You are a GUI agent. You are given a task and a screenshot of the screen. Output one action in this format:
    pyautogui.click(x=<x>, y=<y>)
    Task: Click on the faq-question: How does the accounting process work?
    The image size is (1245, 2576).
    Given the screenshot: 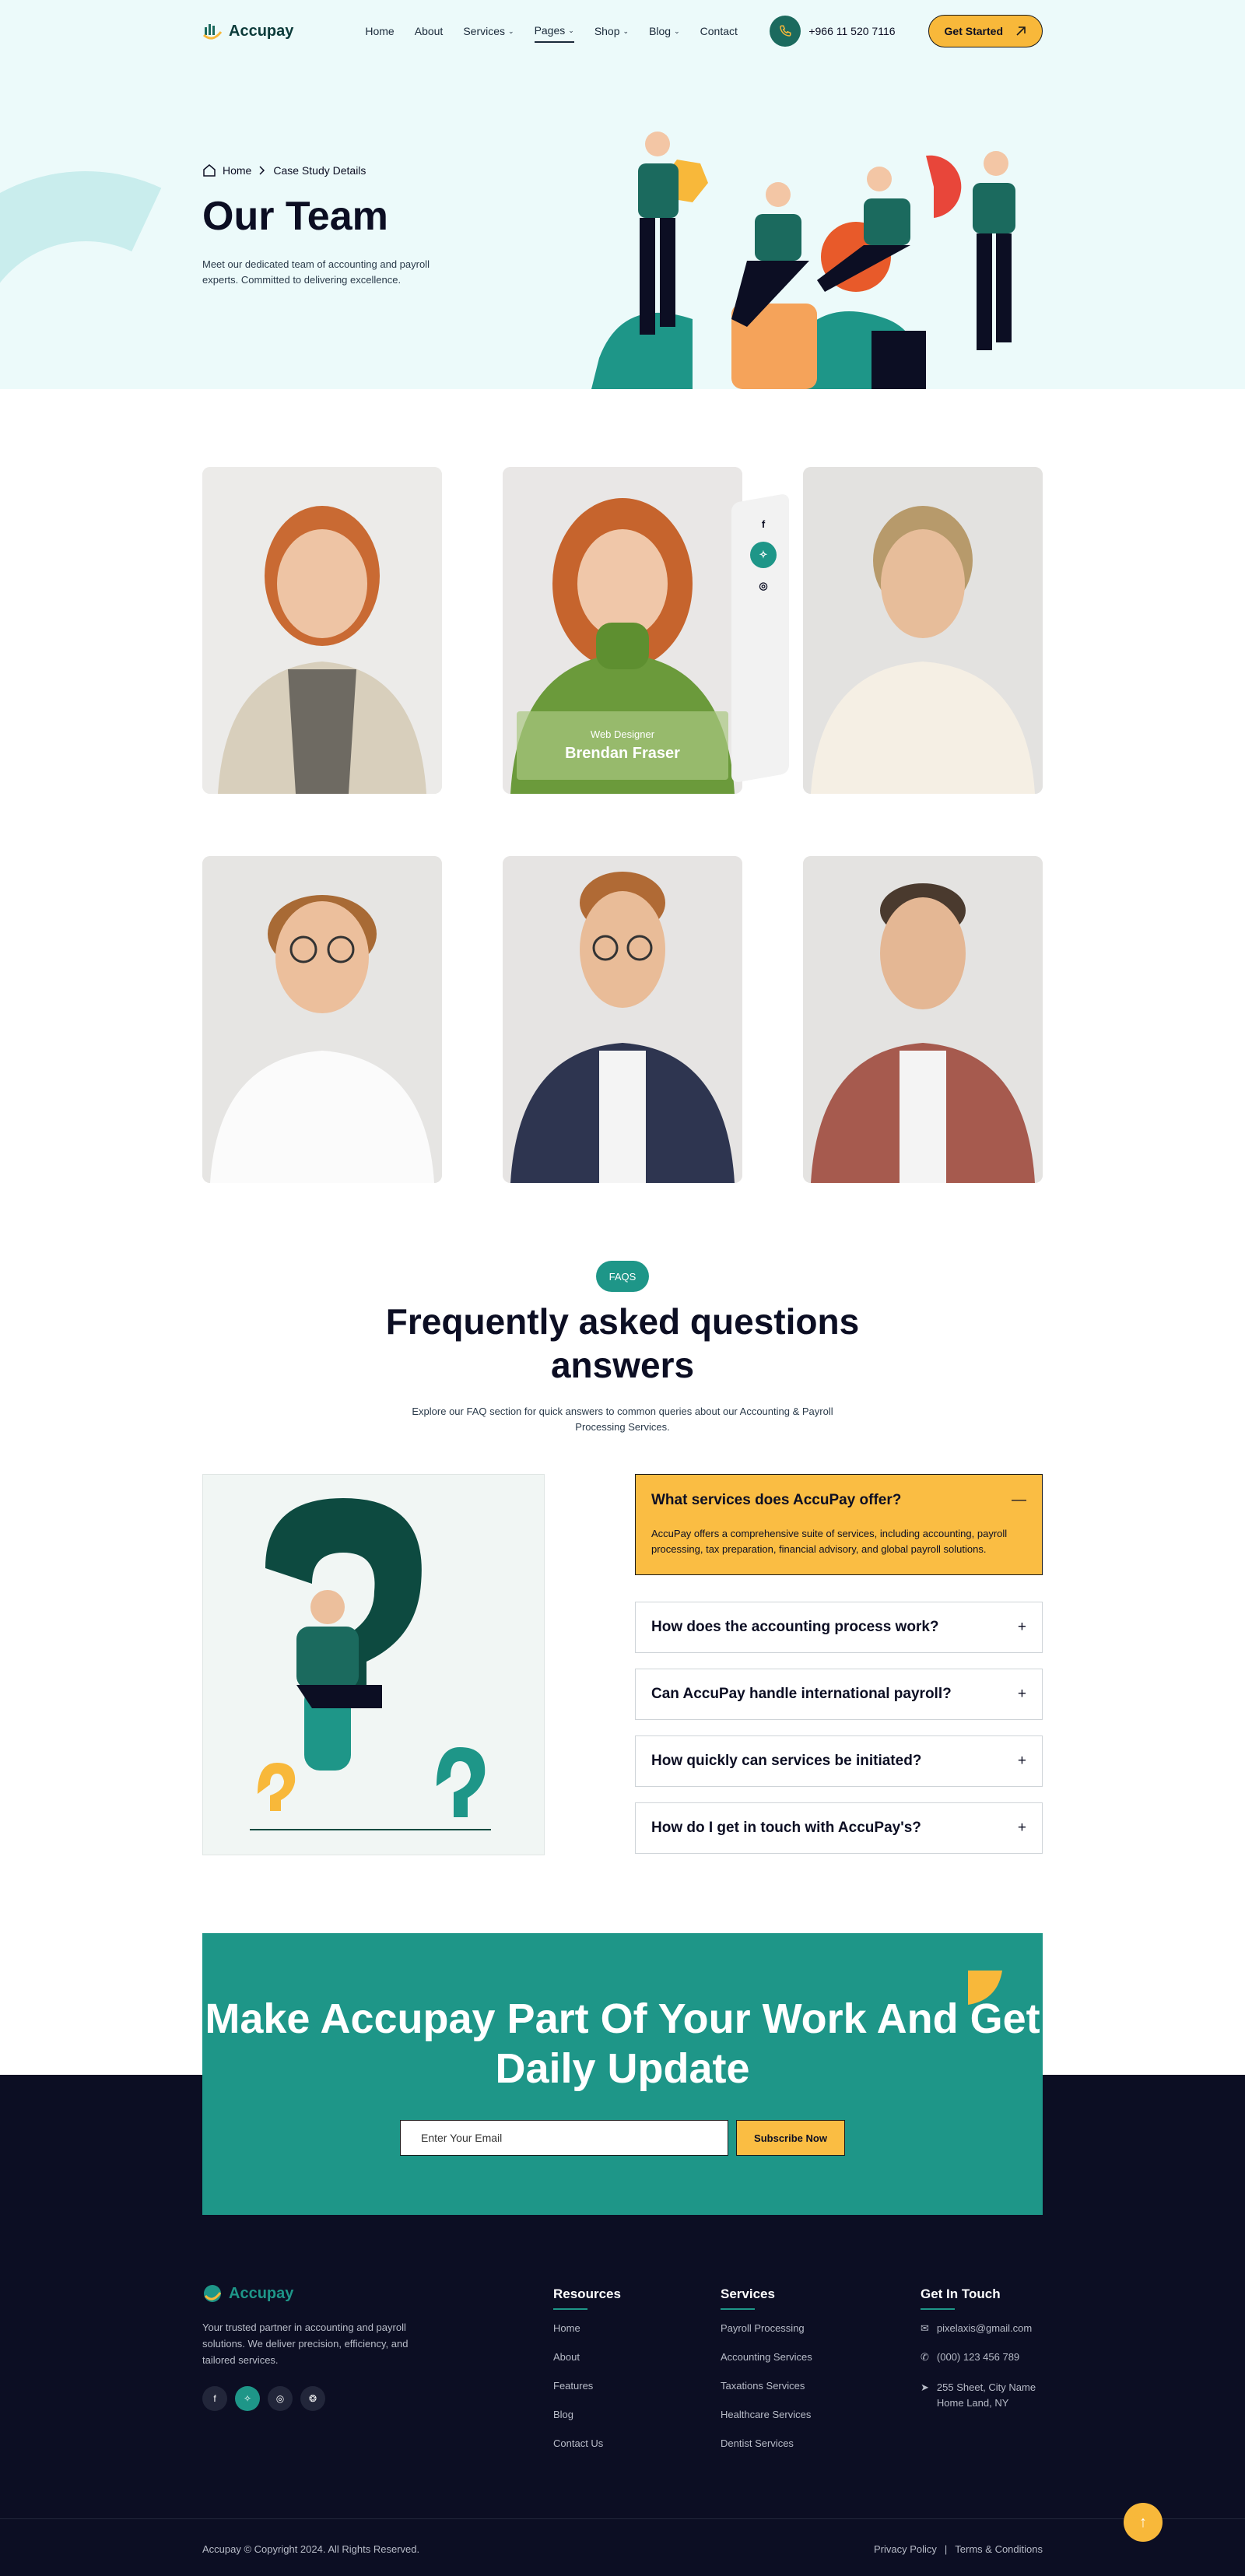 What is the action you would take?
    pyautogui.click(x=795, y=1627)
    